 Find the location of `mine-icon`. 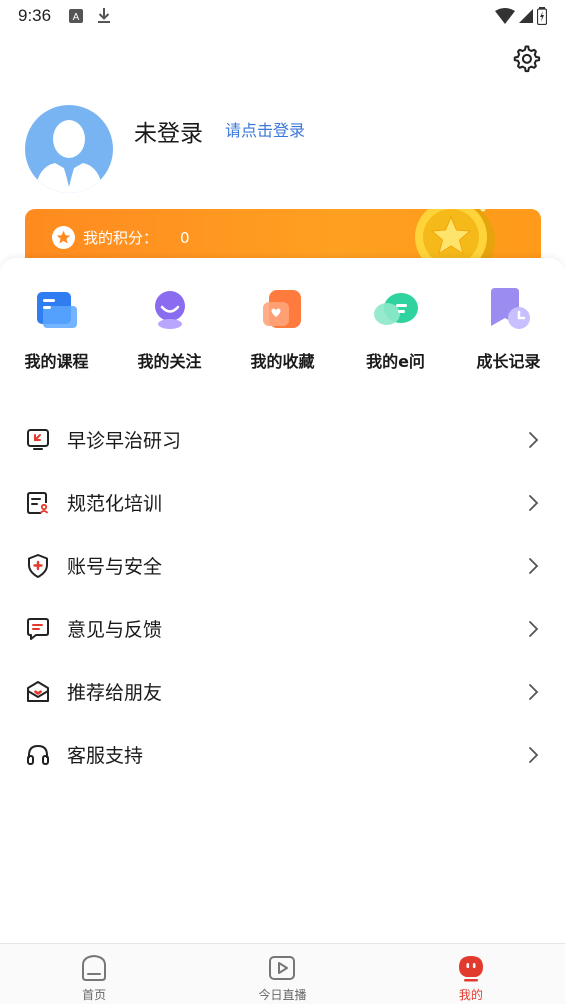

mine-icon is located at coordinates (470, 969).